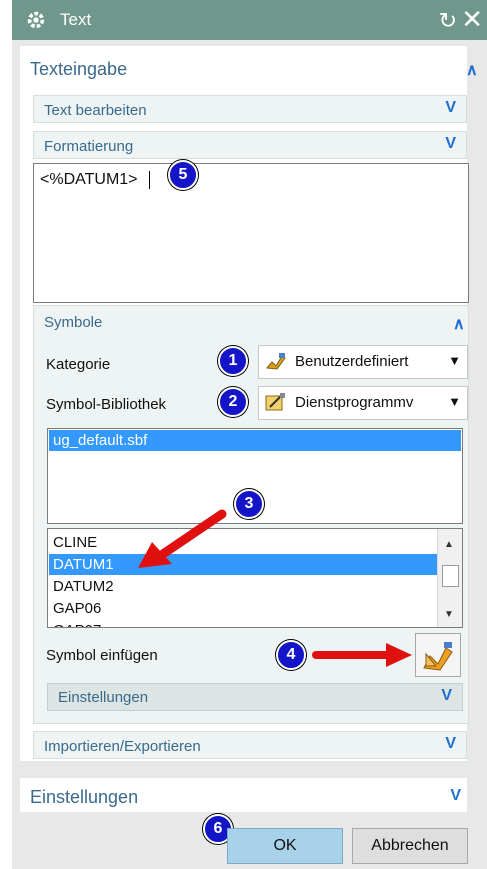  Describe the element at coordinates (249, 504) in the screenshot. I see `callout-badge-3: 3` at that location.